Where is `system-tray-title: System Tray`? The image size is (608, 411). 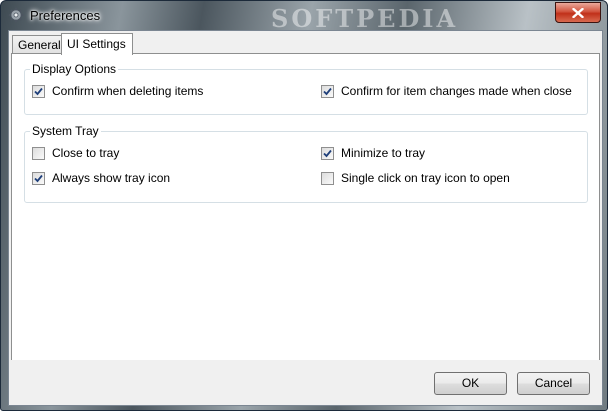
system-tray-title: System Tray is located at coordinates (65, 131).